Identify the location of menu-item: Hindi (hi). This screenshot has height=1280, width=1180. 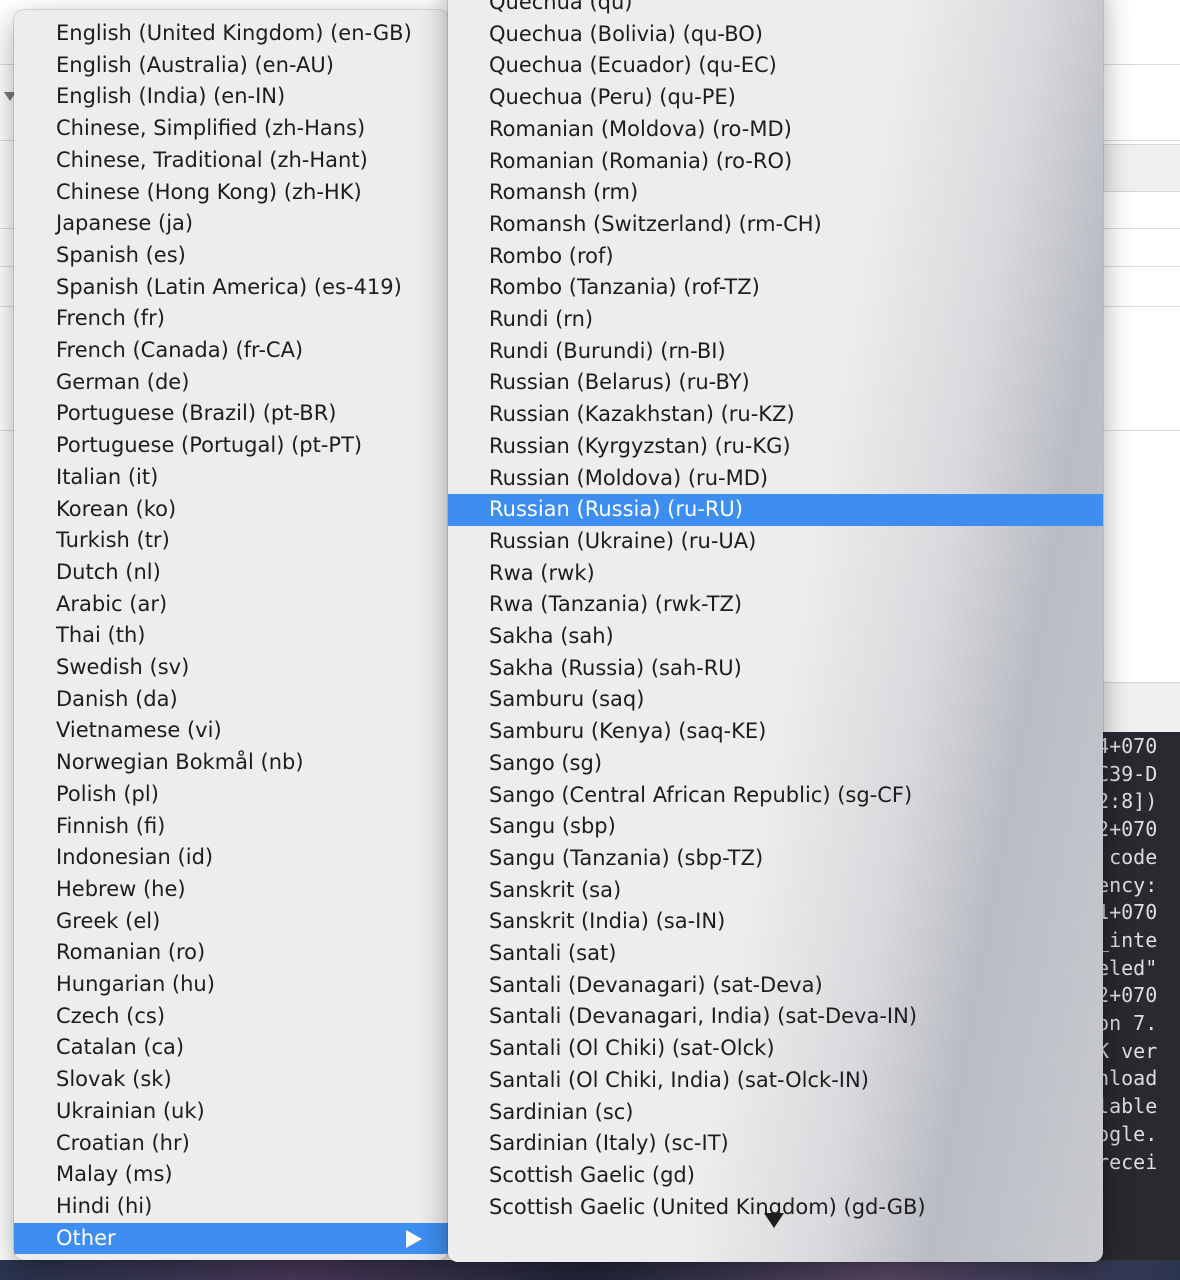
(231, 1207).